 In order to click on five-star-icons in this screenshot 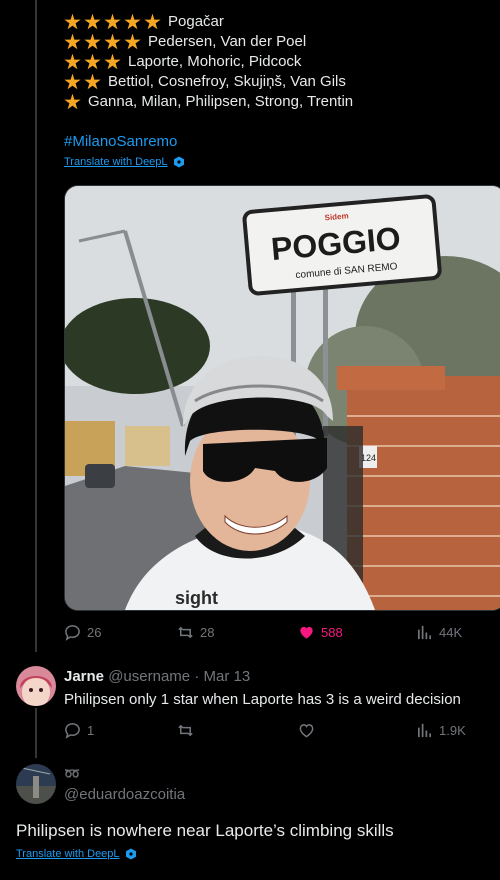, I will do `click(114, 22)`.